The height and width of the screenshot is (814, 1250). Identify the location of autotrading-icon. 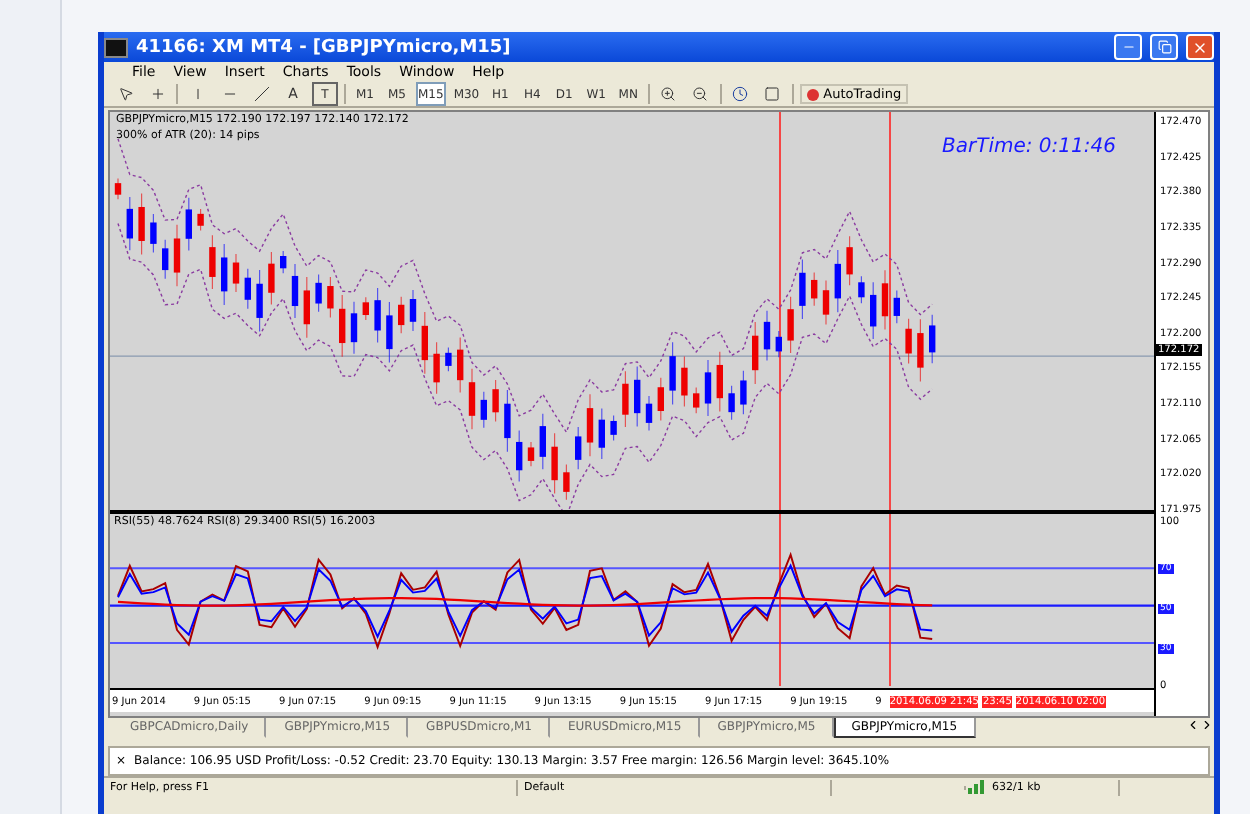
(812, 94).